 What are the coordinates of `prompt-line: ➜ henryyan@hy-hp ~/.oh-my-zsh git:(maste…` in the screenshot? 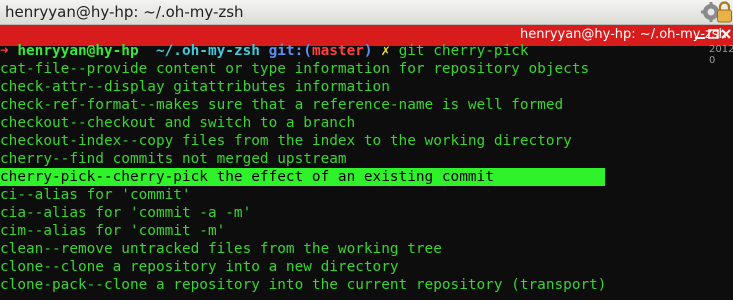 It's located at (366, 51).